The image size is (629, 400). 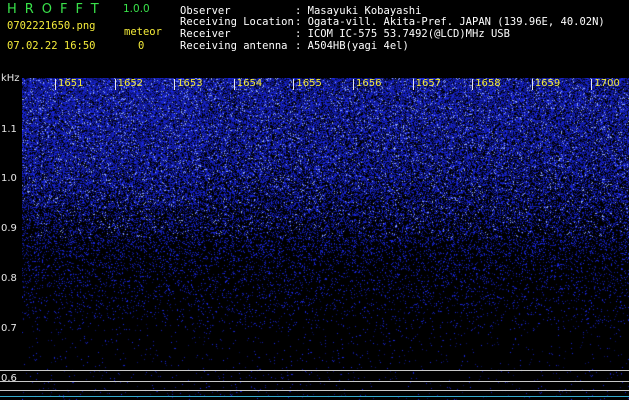 What do you see at coordinates (9, 378) in the screenshot?
I see `freq-label: 0.6` at bounding box center [9, 378].